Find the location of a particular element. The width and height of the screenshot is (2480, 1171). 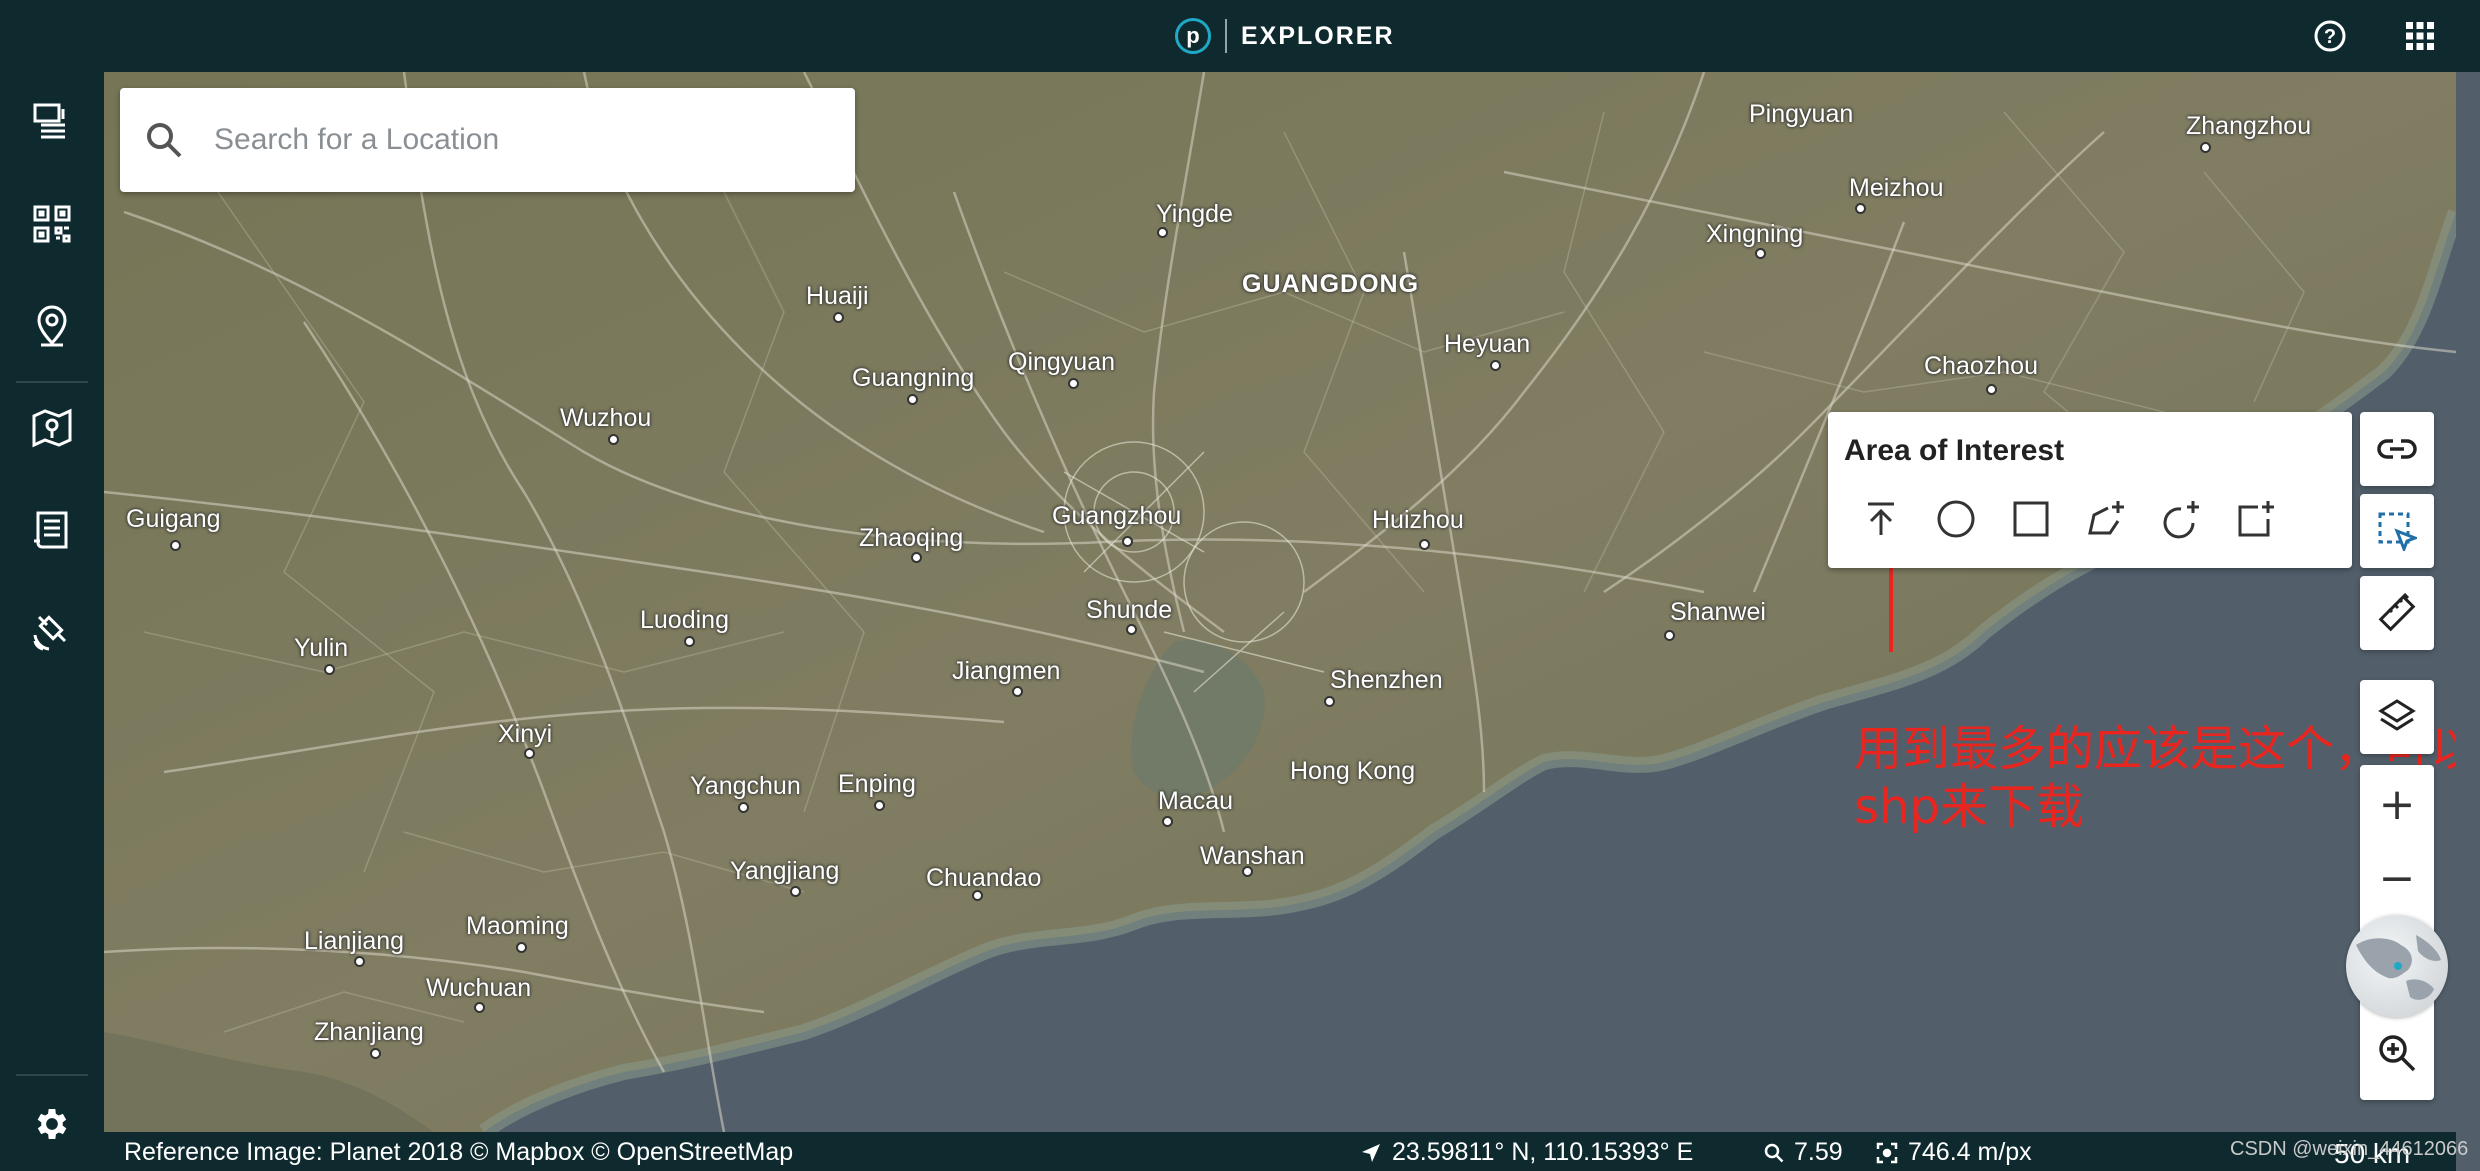

logo-divider is located at coordinates (1226, 36).